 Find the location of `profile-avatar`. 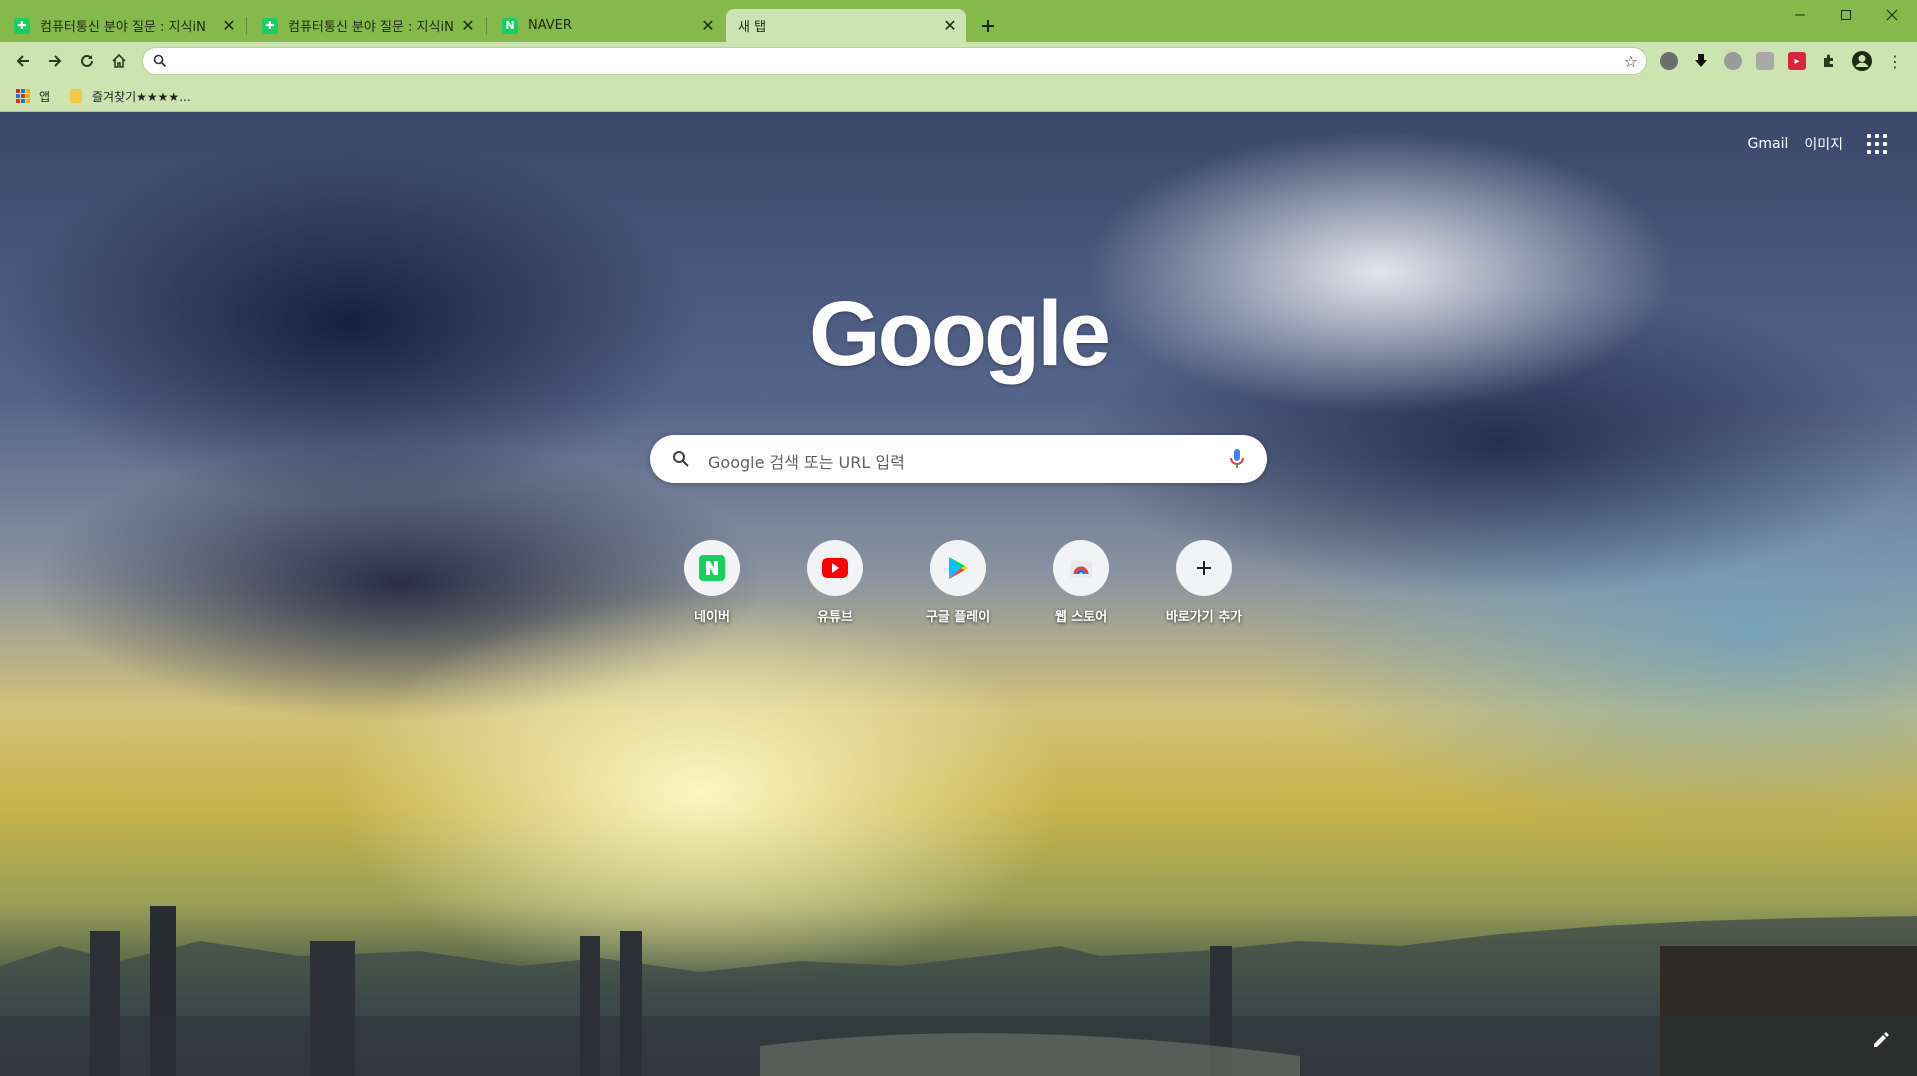

profile-avatar is located at coordinates (1862, 61).